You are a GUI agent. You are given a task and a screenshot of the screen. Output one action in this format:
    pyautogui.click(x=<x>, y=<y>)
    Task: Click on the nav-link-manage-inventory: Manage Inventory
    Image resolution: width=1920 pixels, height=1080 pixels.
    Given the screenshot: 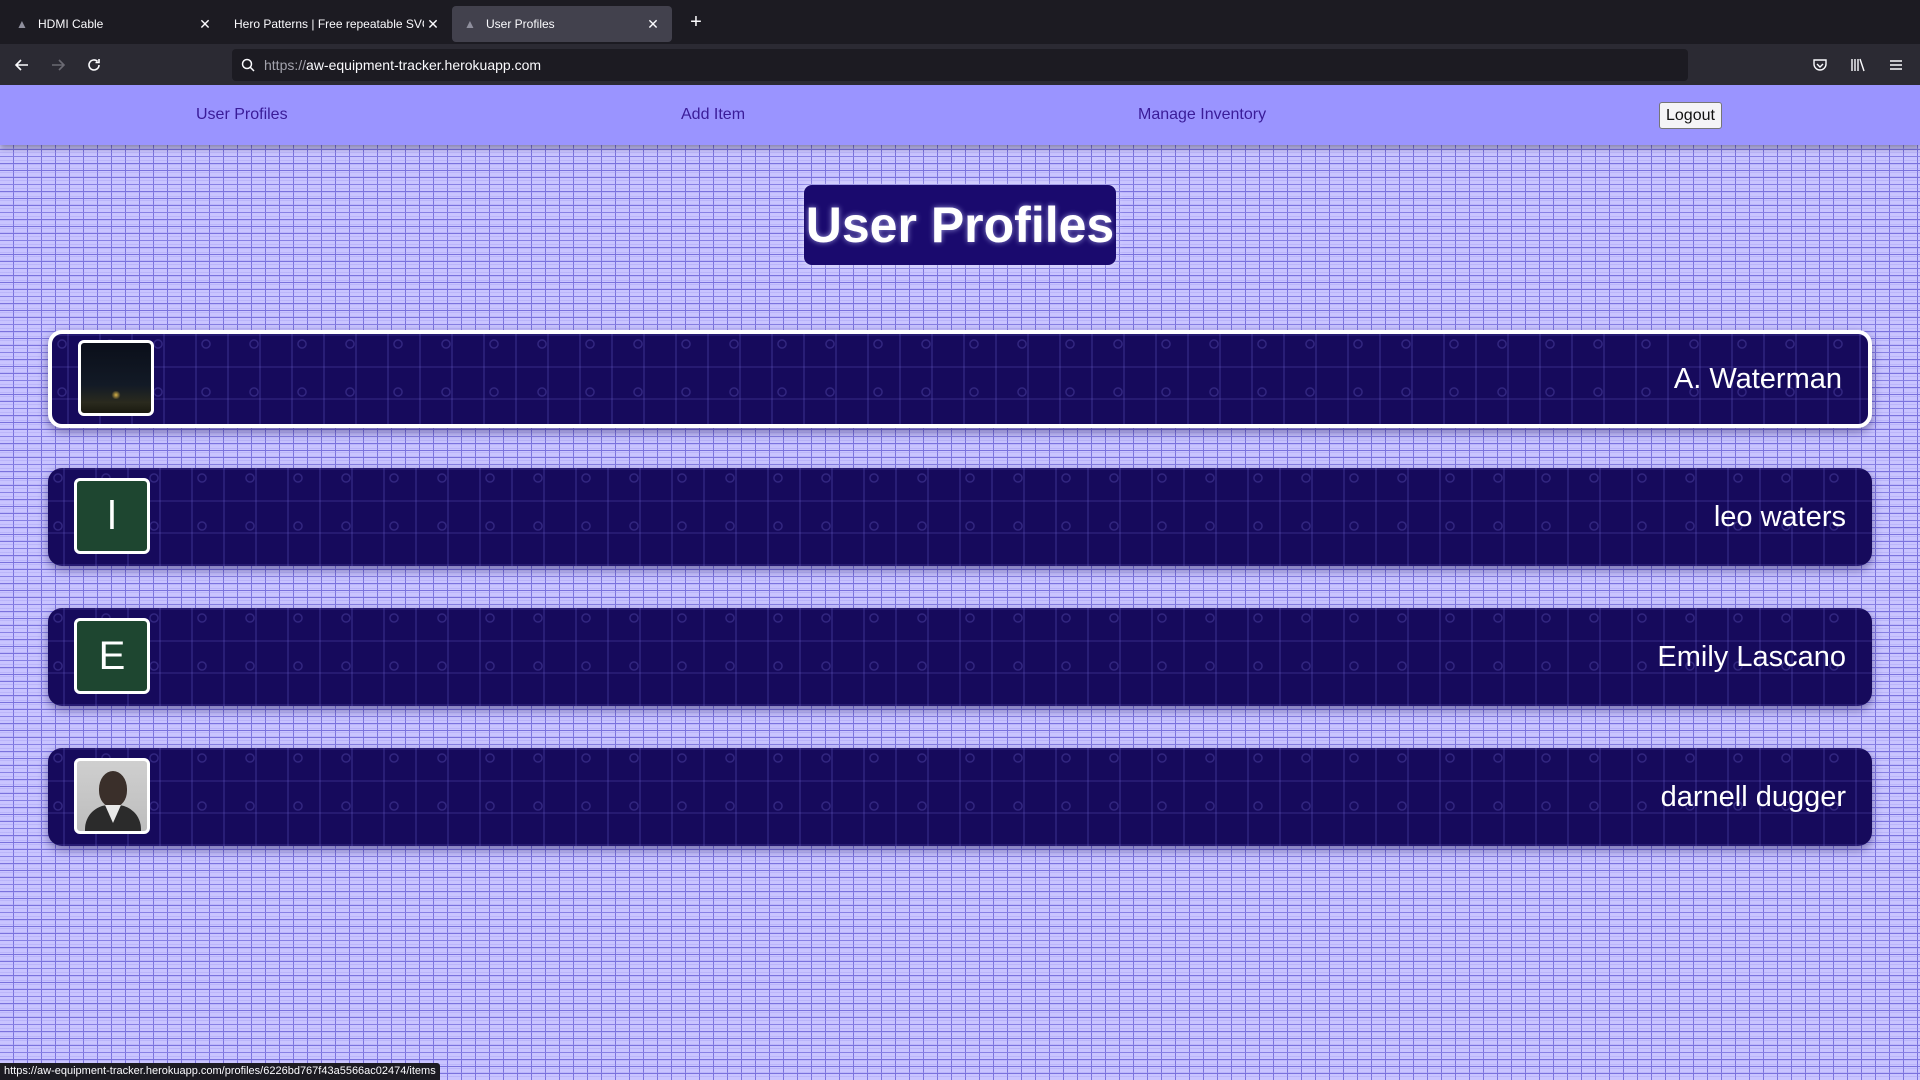 What is the action you would take?
    pyautogui.click(x=1202, y=115)
    